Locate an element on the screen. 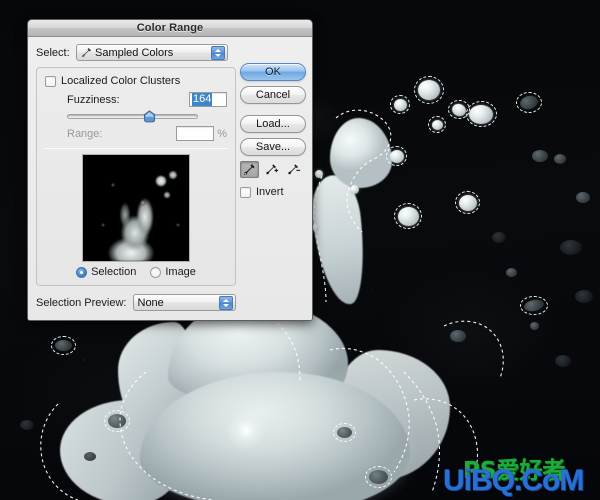 This screenshot has width=600, height=500. fuzziness-slider-thumb is located at coordinates (149, 116).